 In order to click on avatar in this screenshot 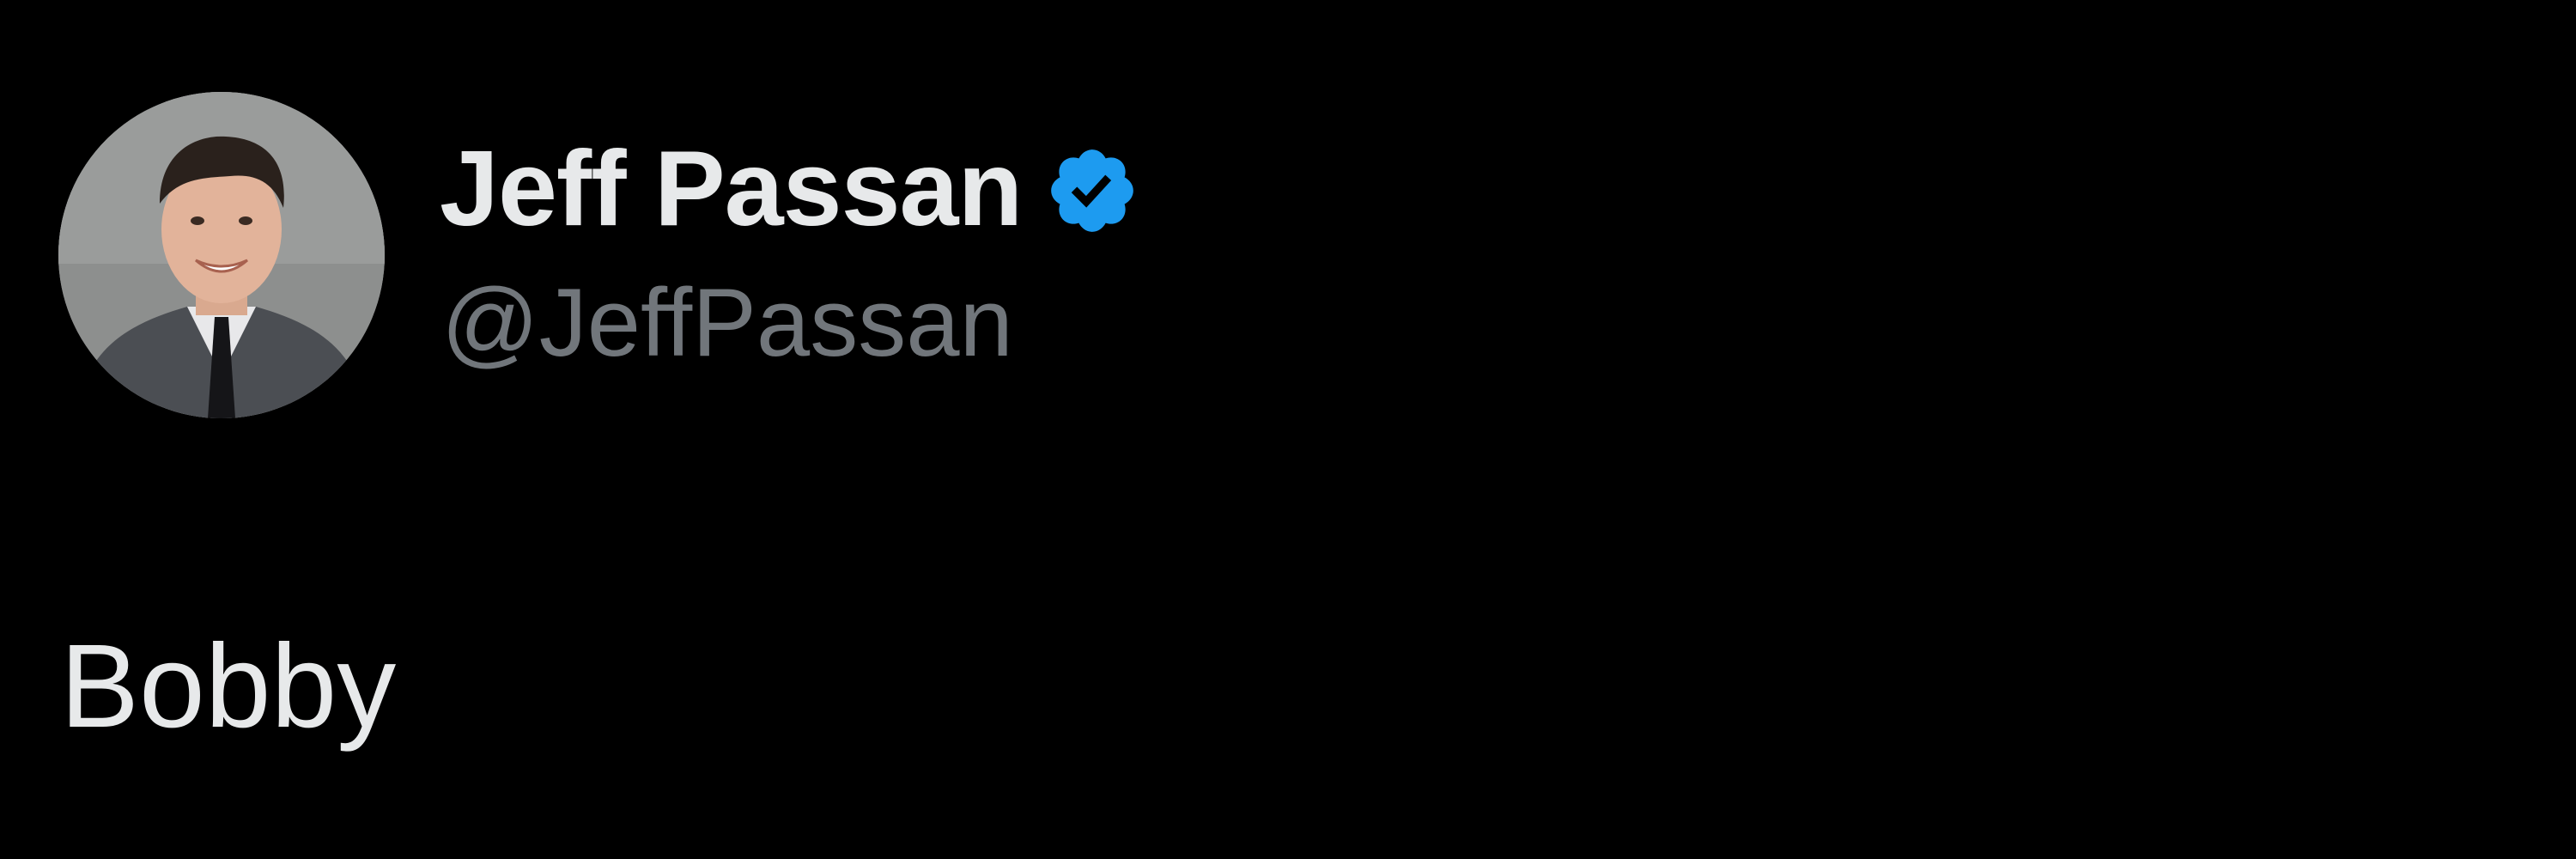, I will do `click(221, 255)`.